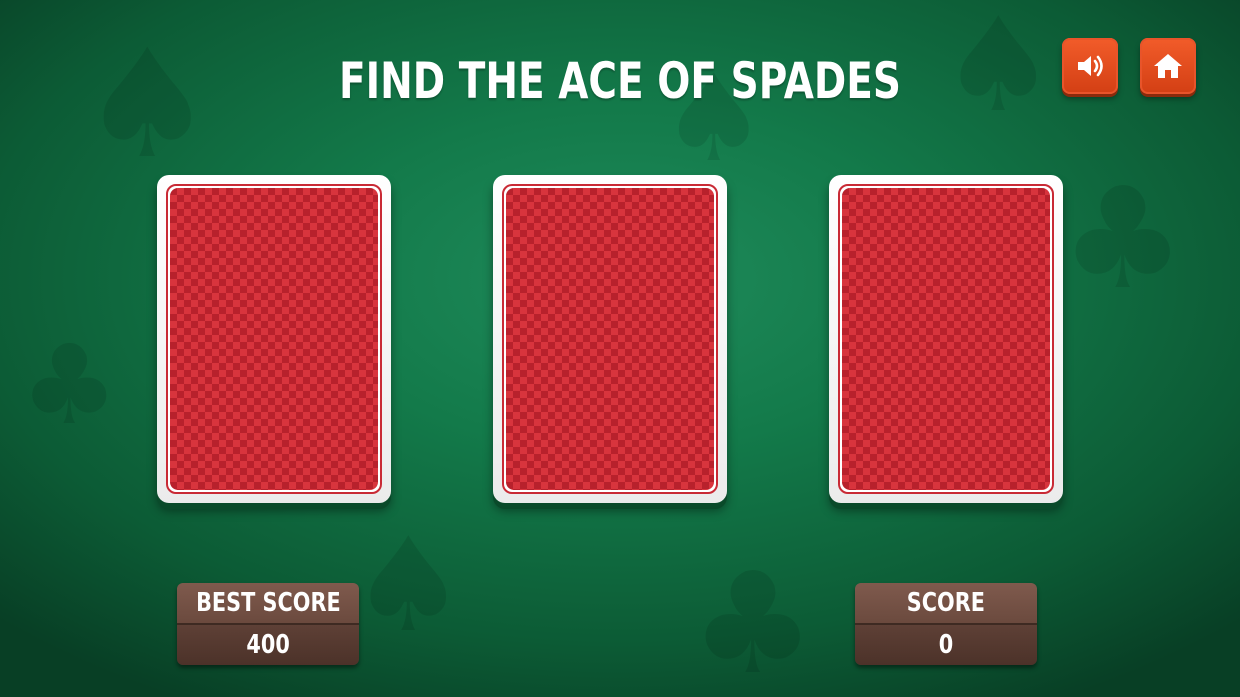 The height and width of the screenshot is (697, 1240). What do you see at coordinates (620, 81) in the screenshot?
I see `game-title: FIND THE ACE OF SPADES` at bounding box center [620, 81].